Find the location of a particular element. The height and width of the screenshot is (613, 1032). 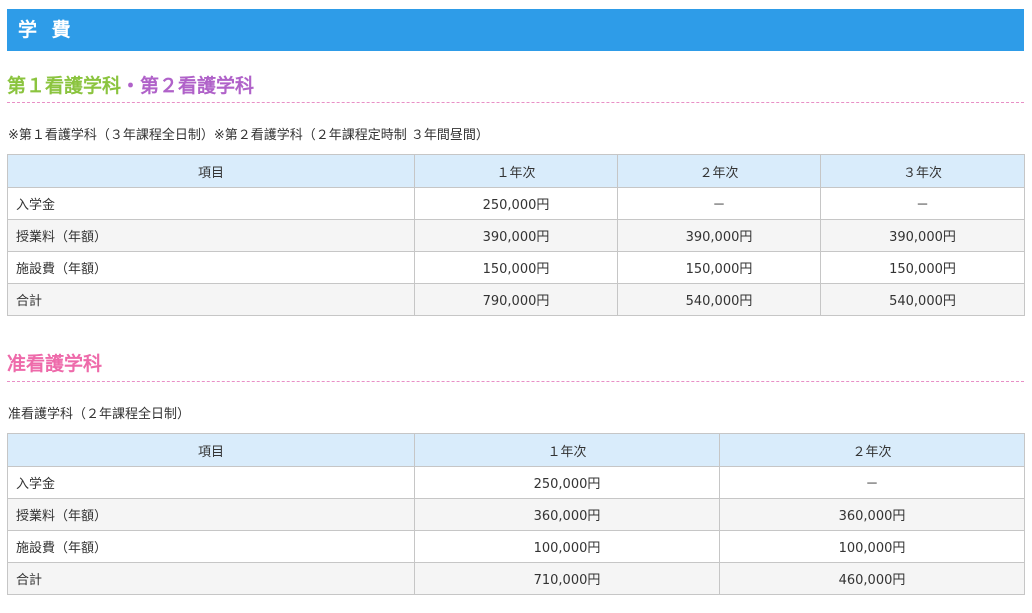

table-cell: 790,000円 is located at coordinates (516, 299).